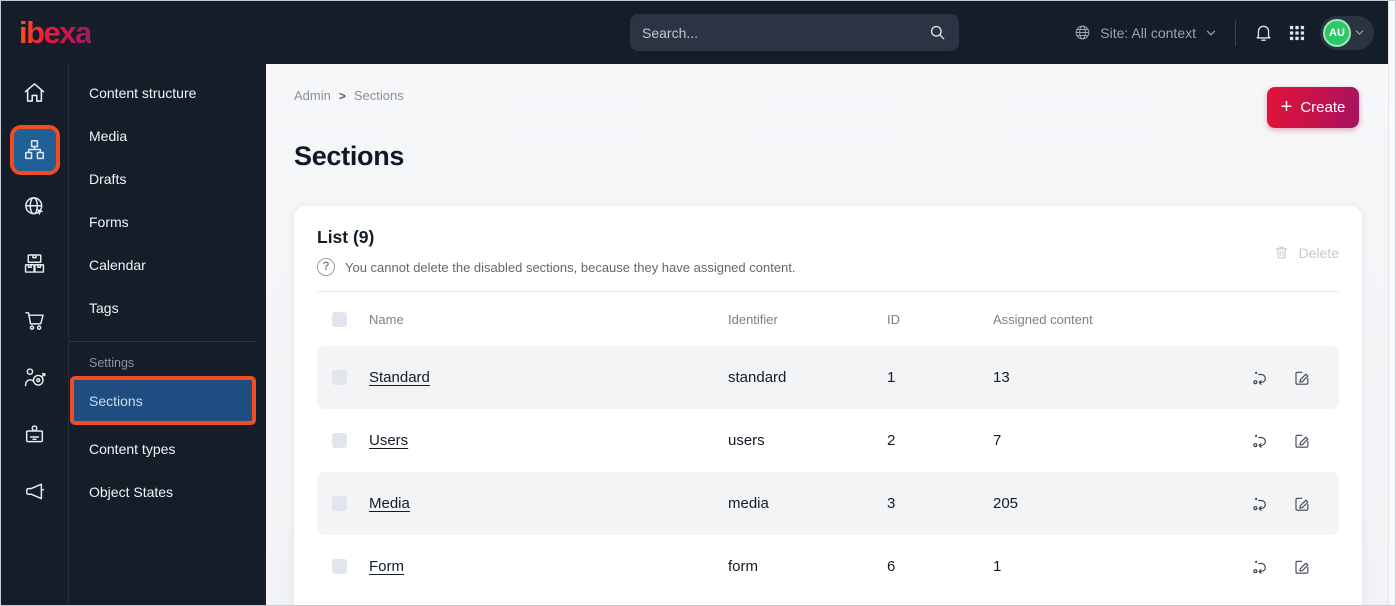 This screenshot has height=606, width=1396. I want to click on globe-pointer-icon, so click(34, 206).